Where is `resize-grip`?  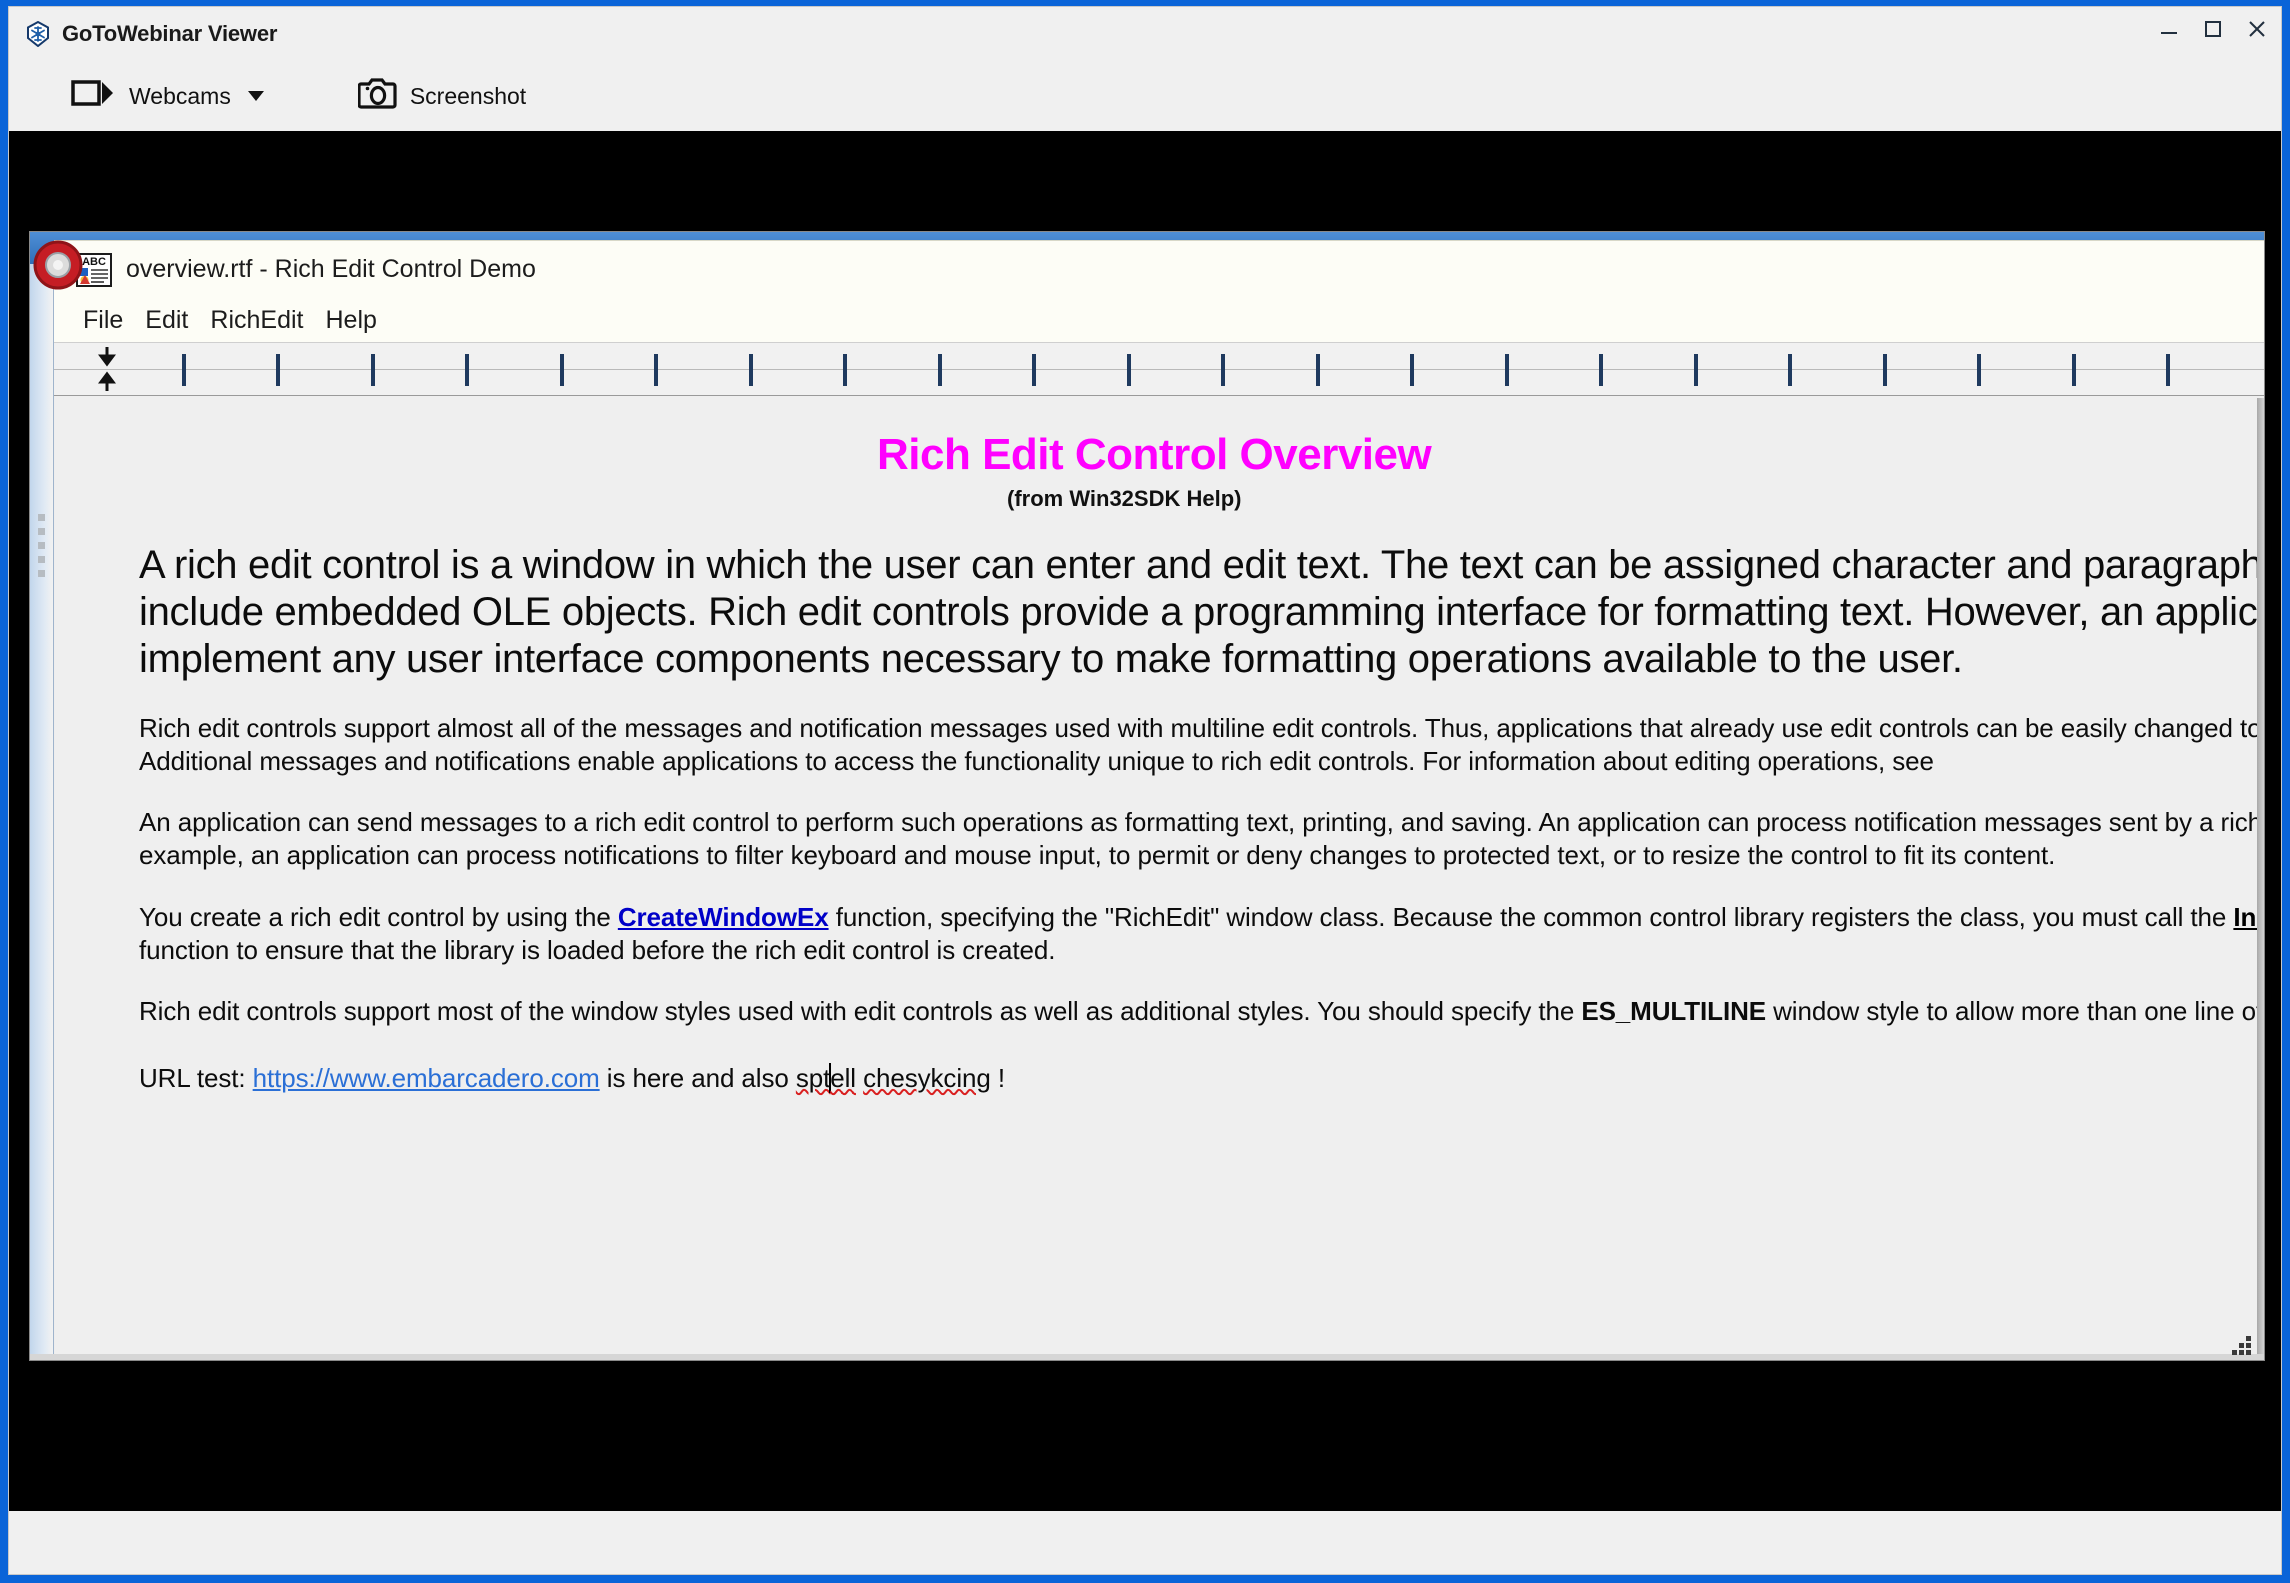
resize-grip is located at coordinates (2245, 1345).